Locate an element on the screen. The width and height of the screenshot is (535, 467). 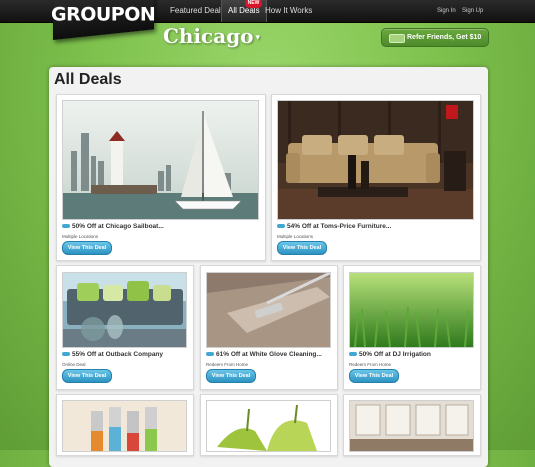
page-title: All Deals is located at coordinates (88, 79).